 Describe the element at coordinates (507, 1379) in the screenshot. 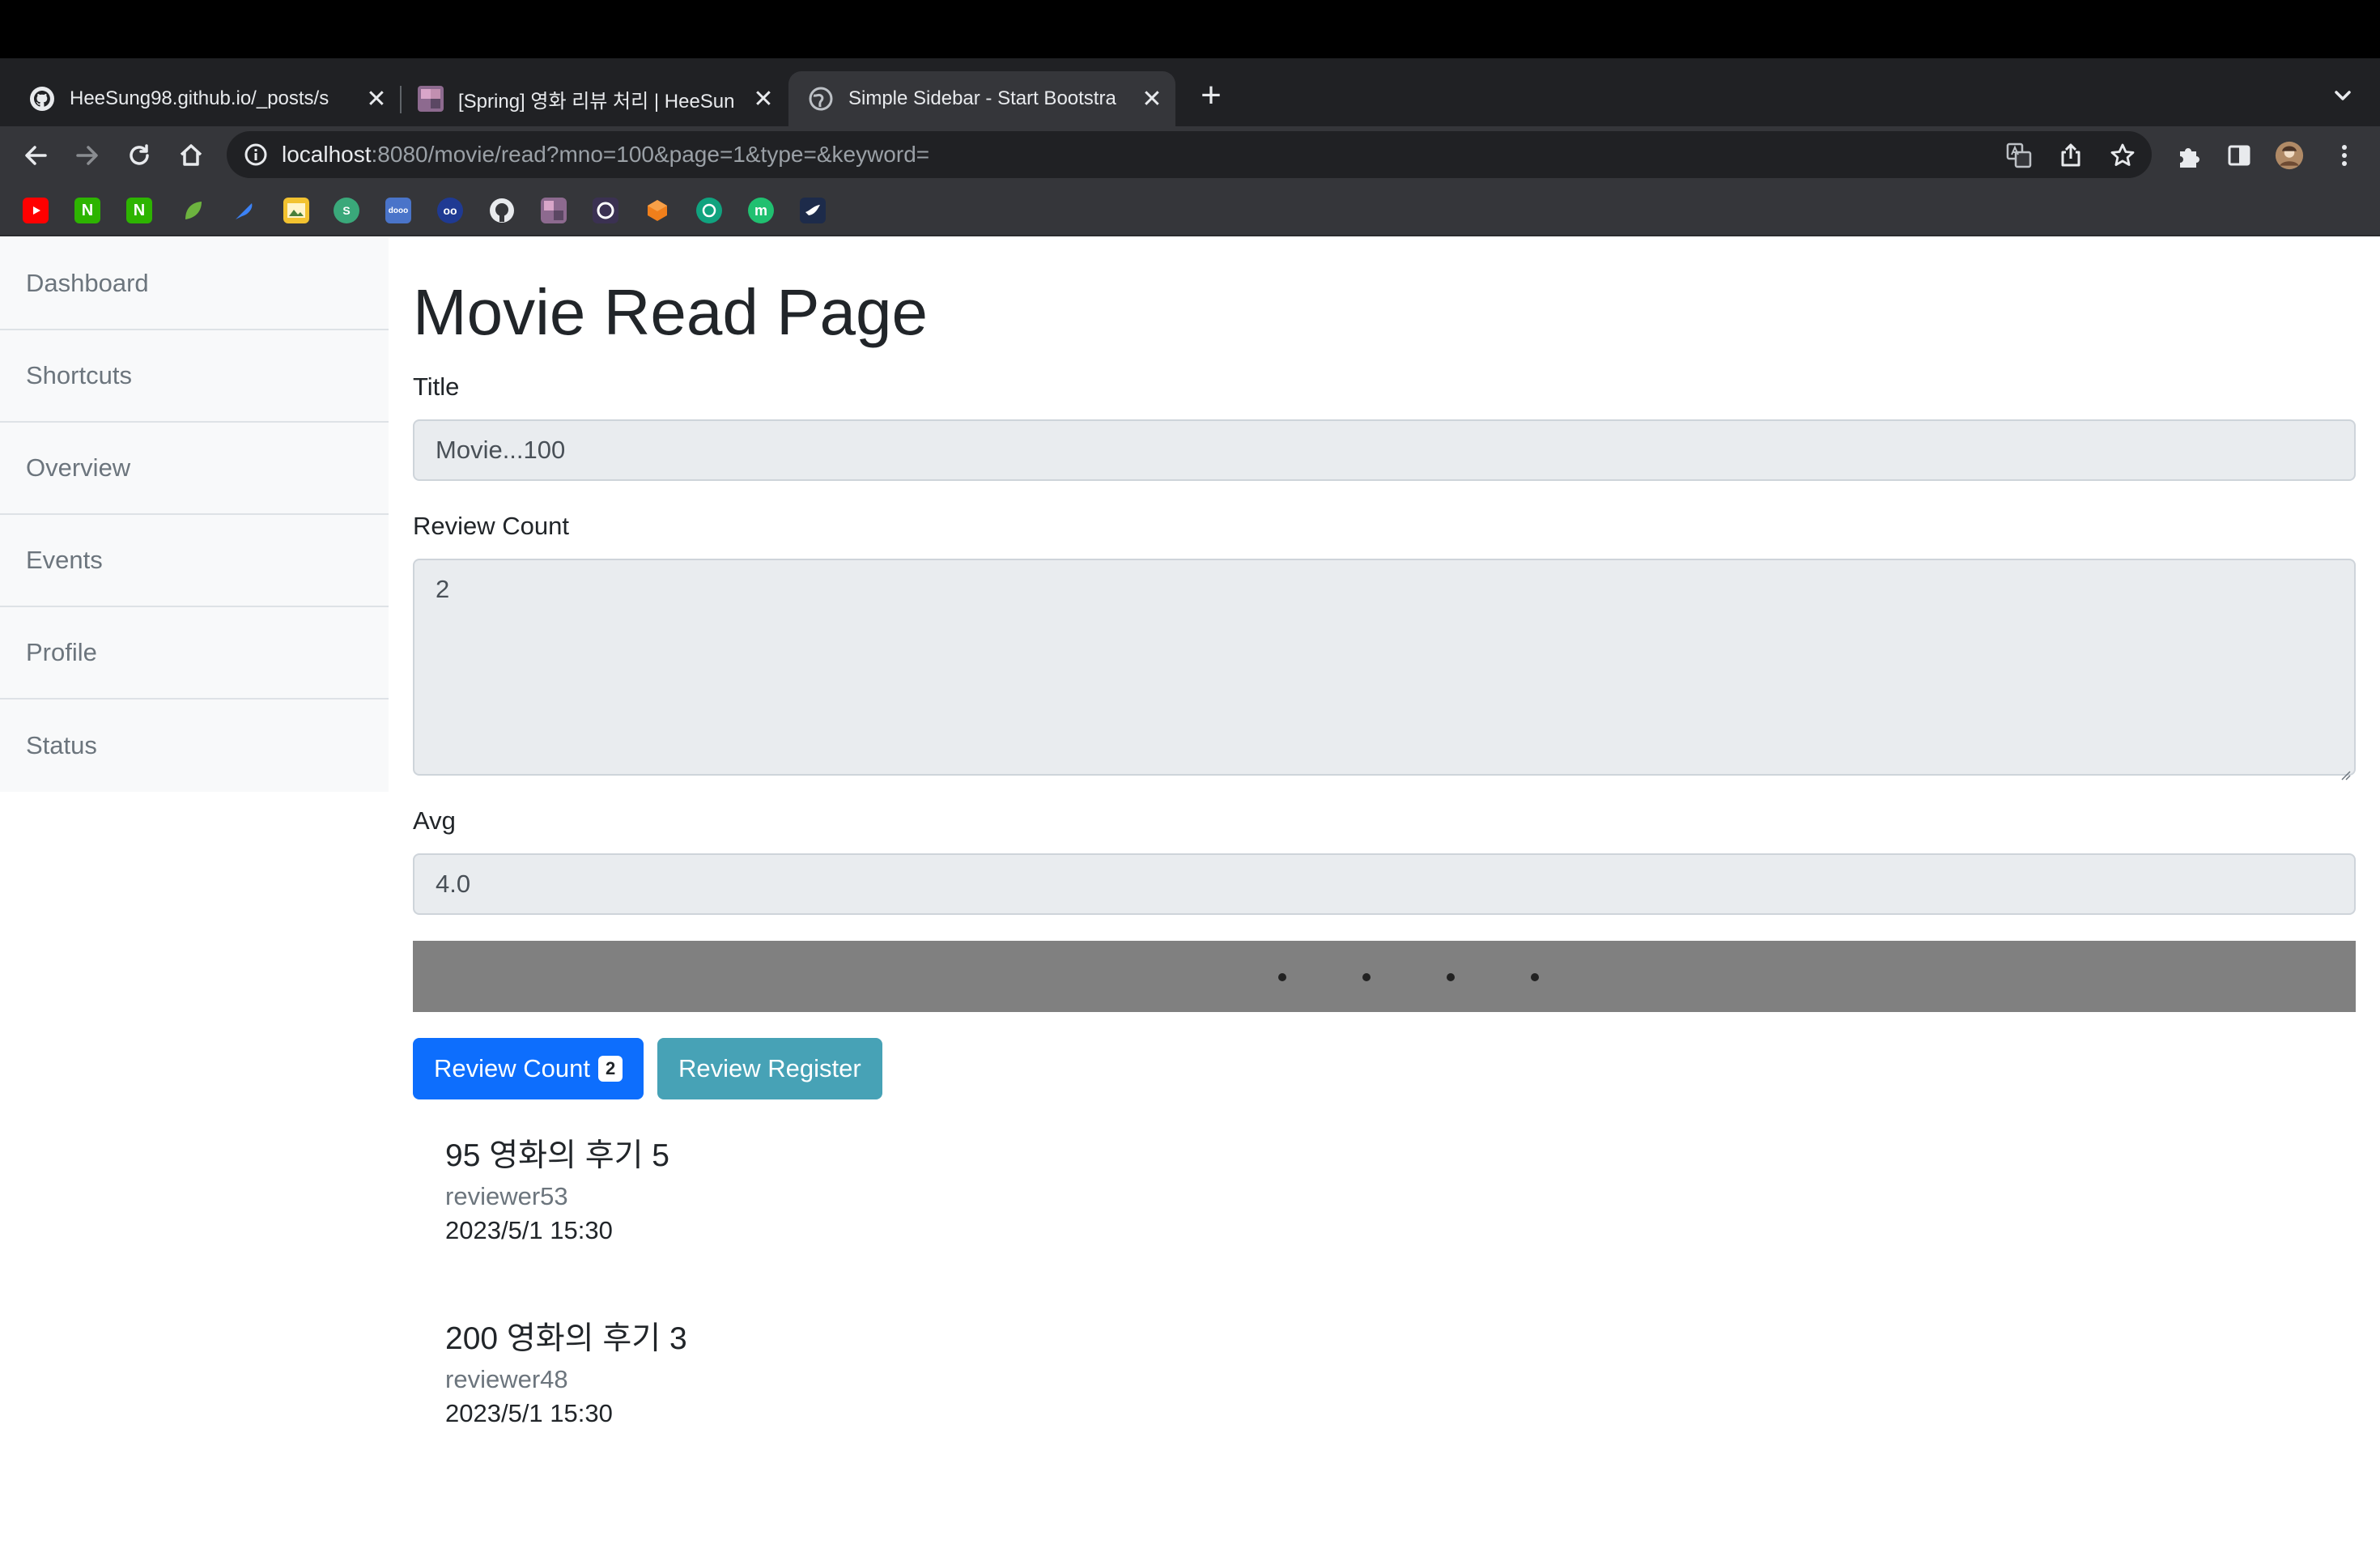

I see `reviewer-name: reviewer48` at that location.